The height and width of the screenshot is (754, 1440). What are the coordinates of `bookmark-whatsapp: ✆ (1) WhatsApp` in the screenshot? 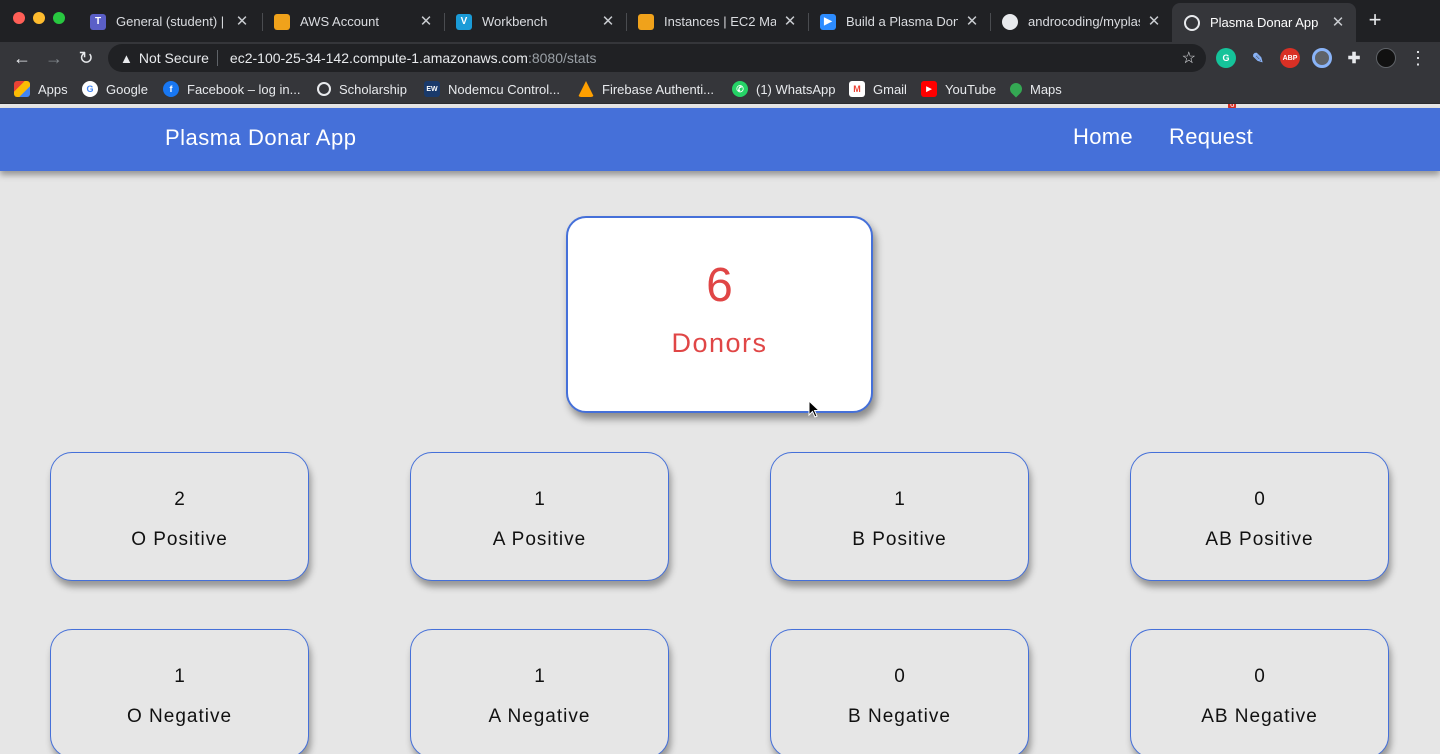 It's located at (783, 89).